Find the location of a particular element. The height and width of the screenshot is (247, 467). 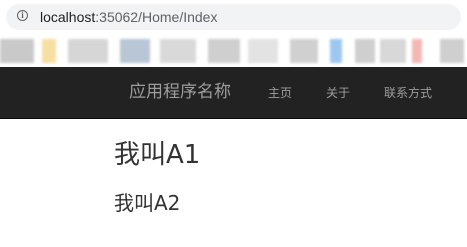

url-field: i localhost:35062/Home/Index is located at coordinates (233, 17).